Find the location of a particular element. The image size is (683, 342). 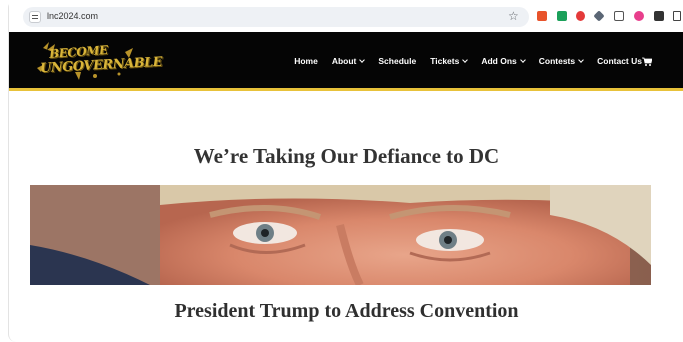

nav-about: About is located at coordinates (348, 61).